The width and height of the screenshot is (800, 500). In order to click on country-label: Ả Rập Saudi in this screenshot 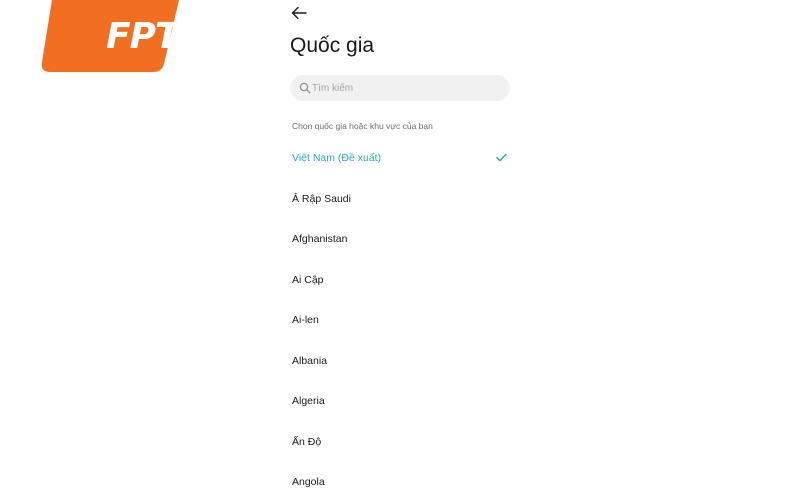, I will do `click(321, 198)`.